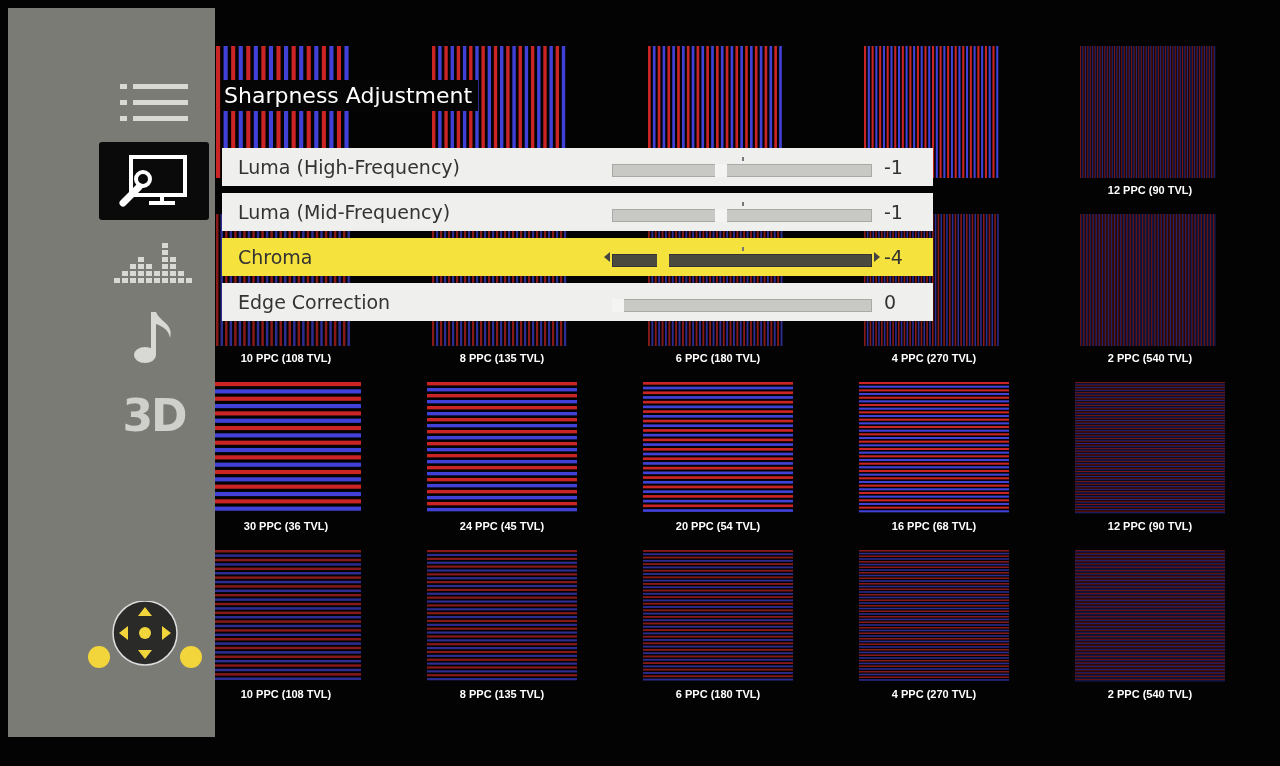 The width and height of the screenshot is (1280, 766). Describe the element at coordinates (276, 257) in the screenshot. I see `setting-label: Chroma` at that location.